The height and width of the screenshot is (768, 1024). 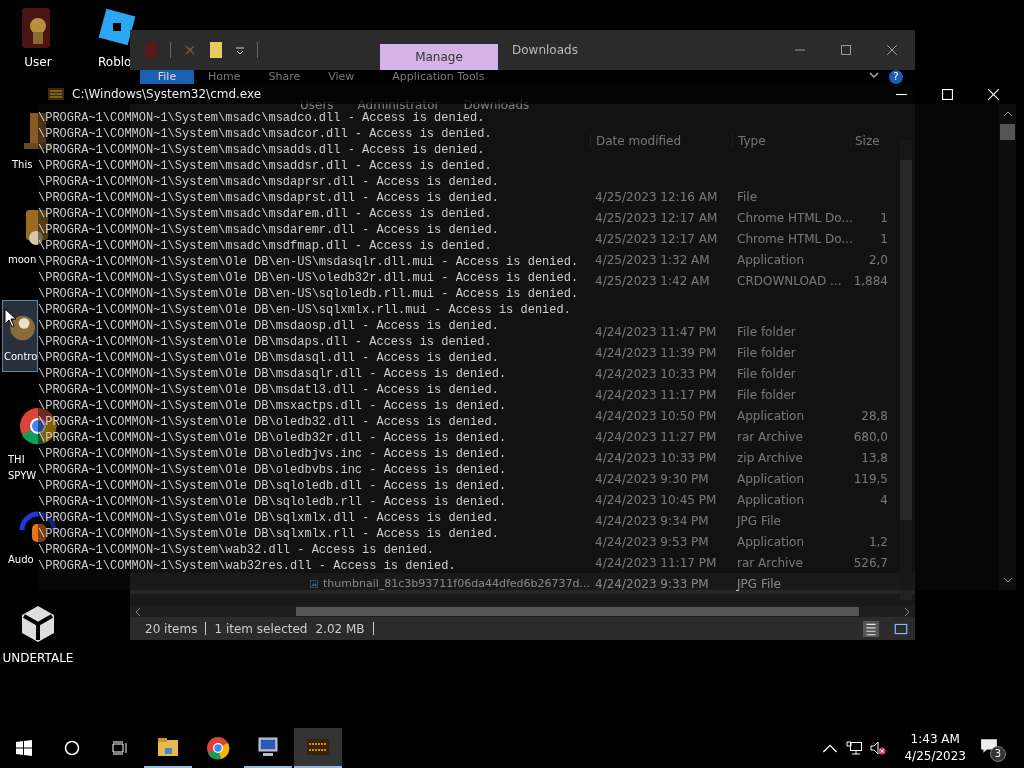 I want to click on horizontal-scrollbar, so click(x=522, y=611).